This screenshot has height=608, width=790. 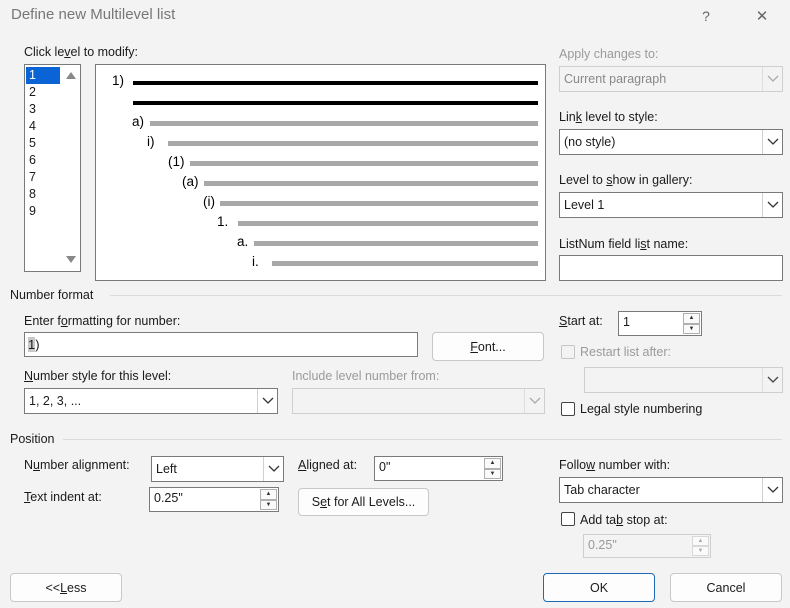 What do you see at coordinates (63, 497) in the screenshot?
I see `text-indent-label: Text indent at:` at bounding box center [63, 497].